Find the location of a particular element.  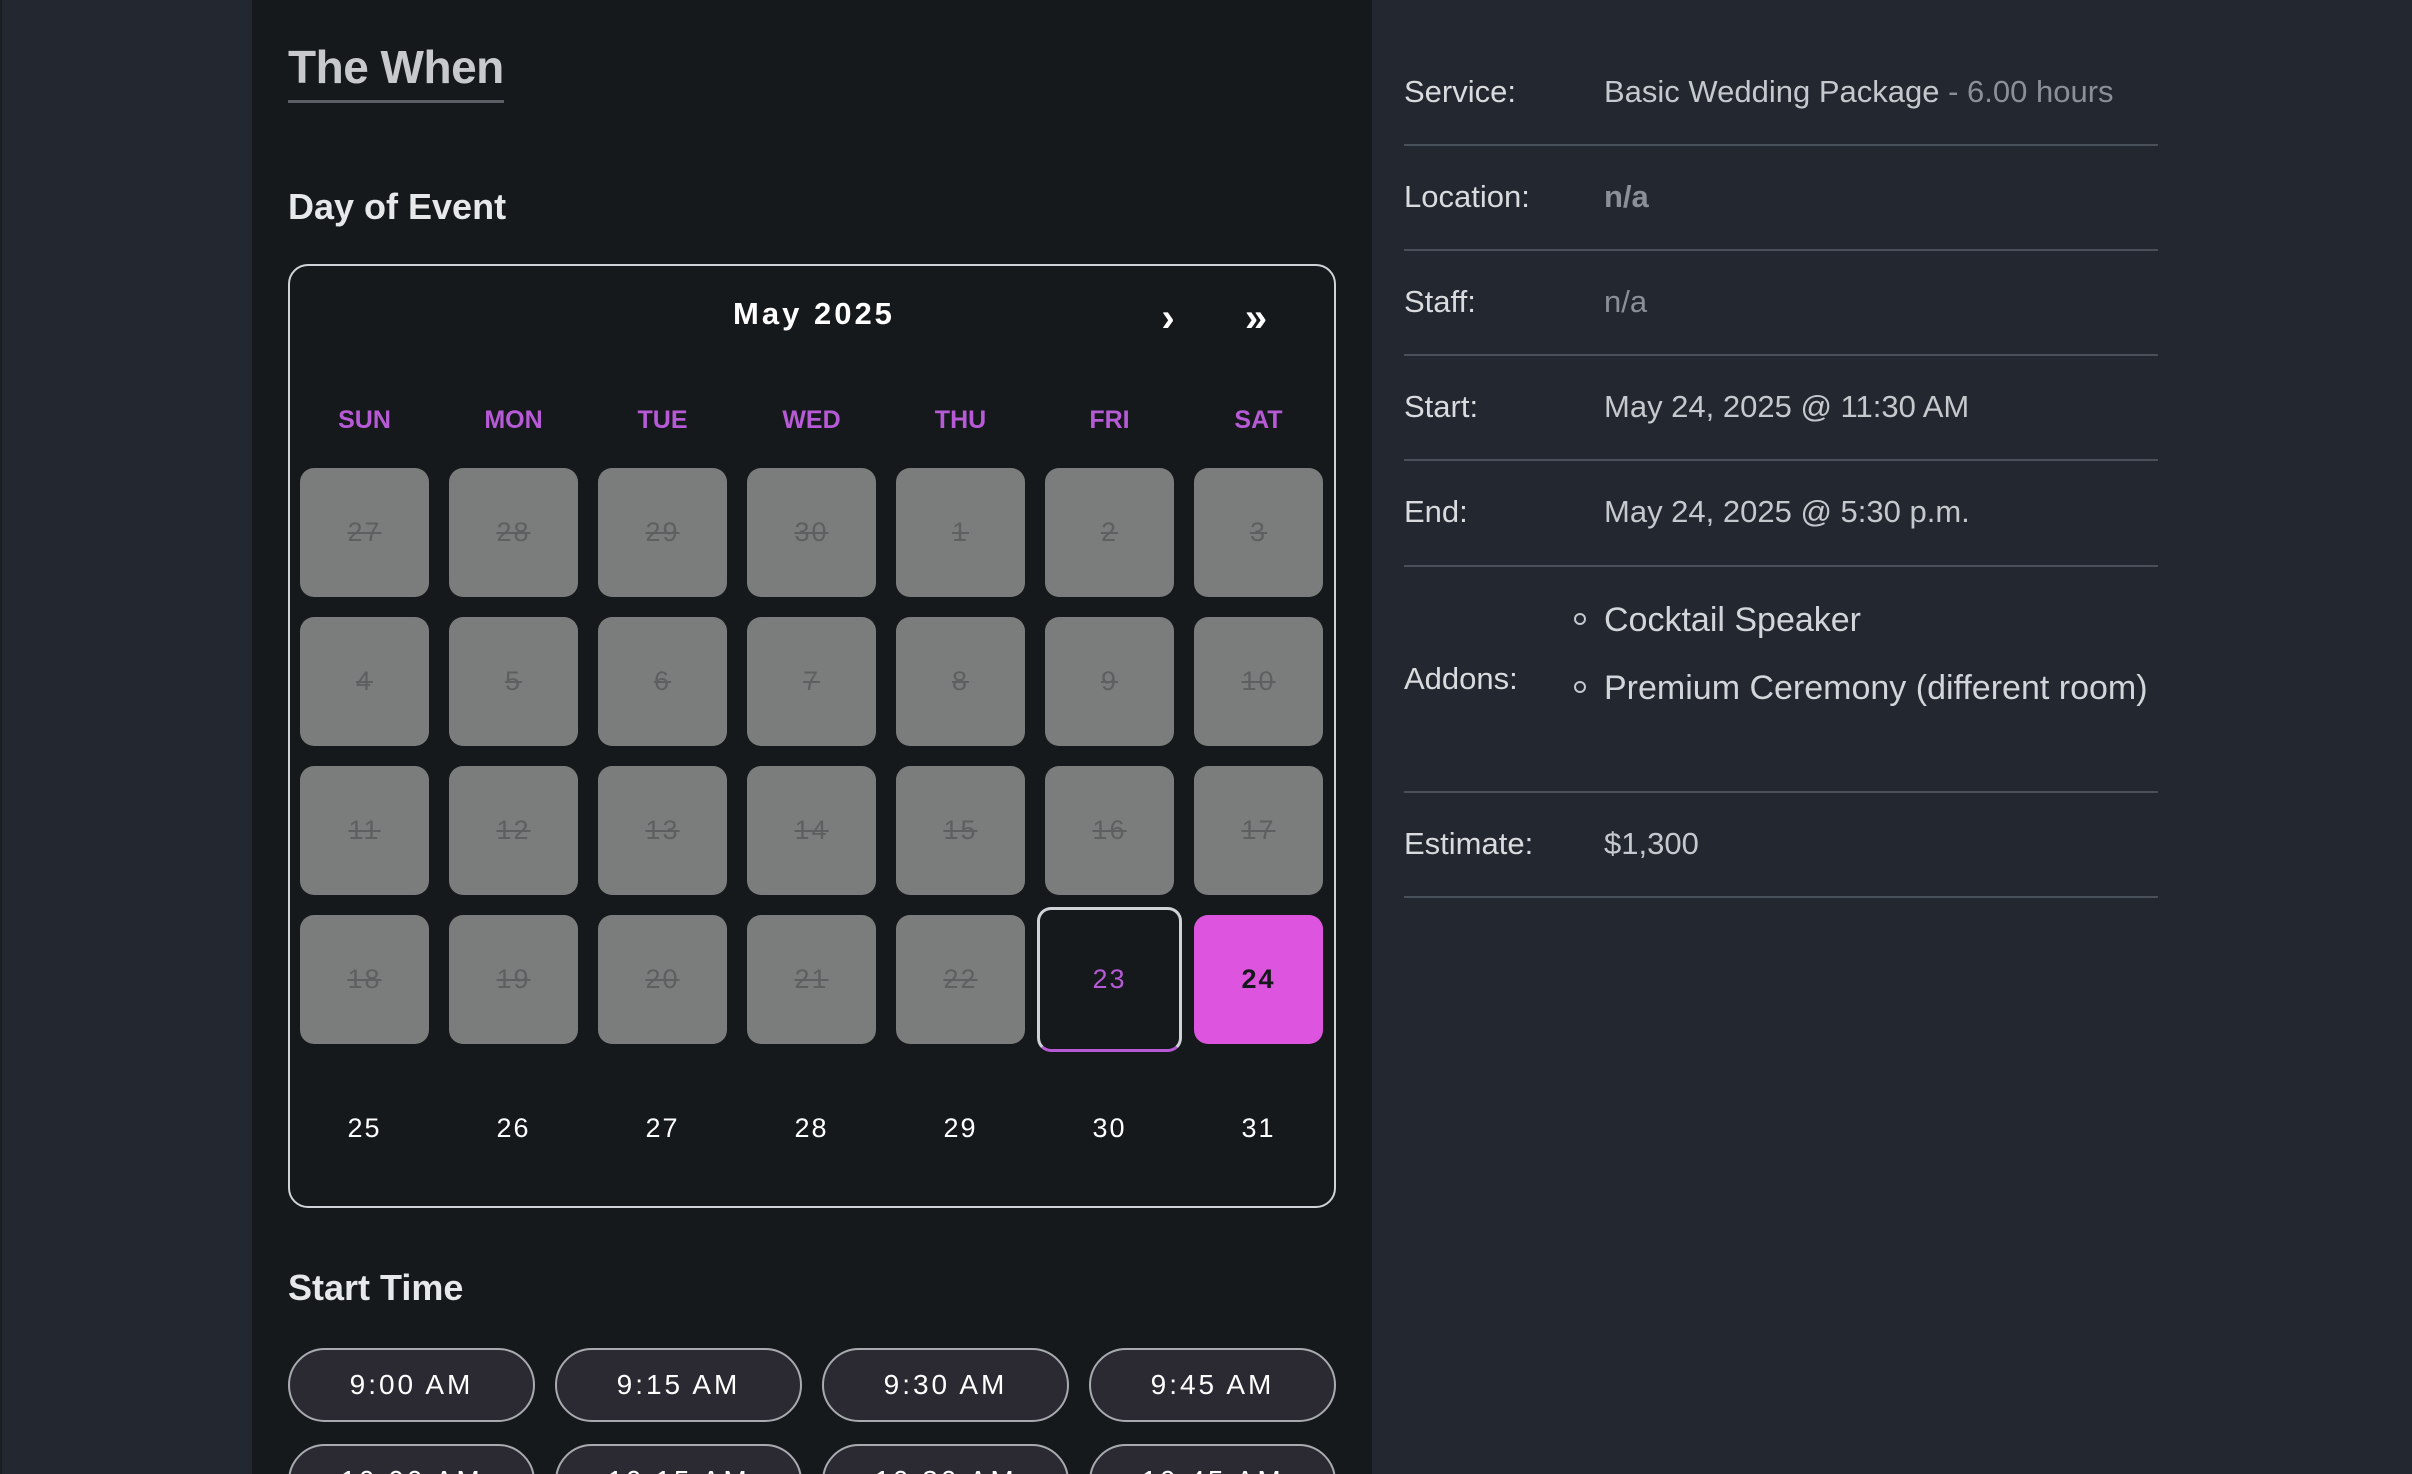

service-duration: - 6.00 hours is located at coordinates (2026, 91).